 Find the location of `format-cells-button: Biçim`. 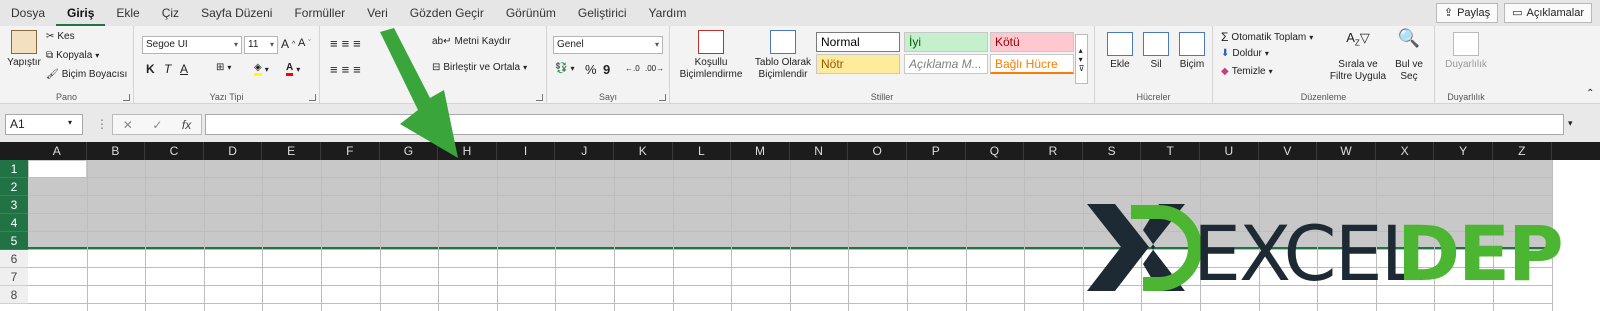

format-cells-button: Biçim is located at coordinates (1192, 51).